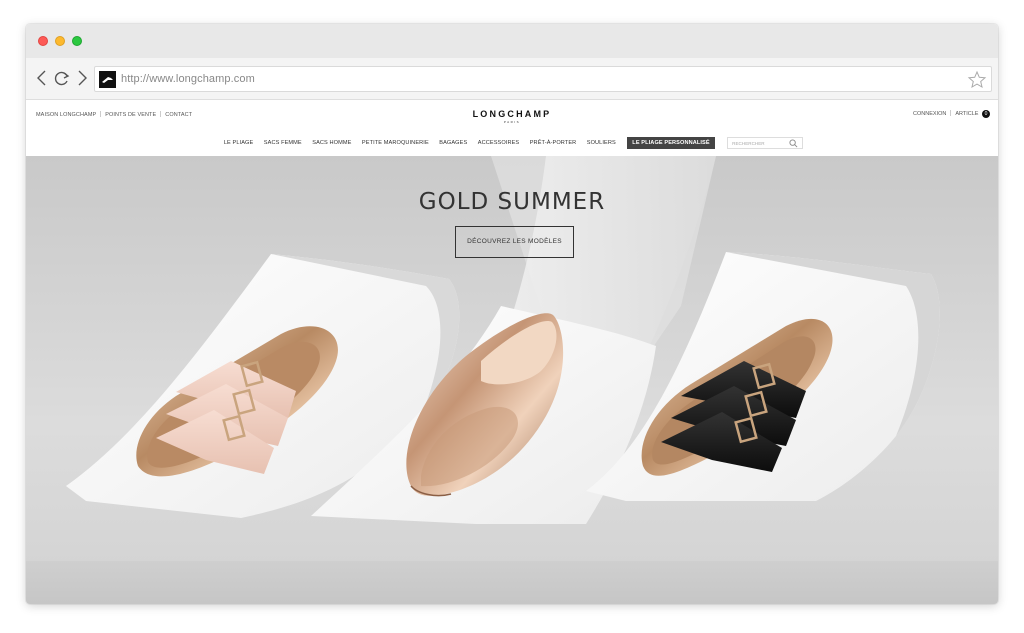 Image resolution: width=1024 pixels, height=633 pixels. I want to click on utility-links: MAISON LONGCHAMP POINTS DE VENTE CONTACT, so click(114, 114).